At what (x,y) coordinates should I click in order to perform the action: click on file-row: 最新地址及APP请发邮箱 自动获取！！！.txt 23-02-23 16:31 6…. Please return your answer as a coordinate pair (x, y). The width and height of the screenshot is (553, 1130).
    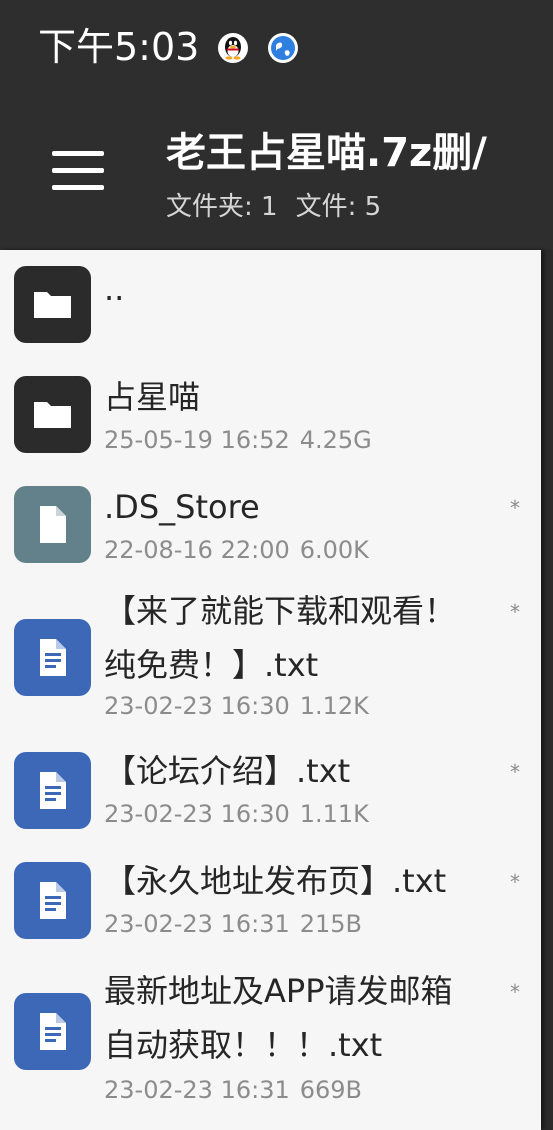
    Looking at the image, I should click on (270, 1035).